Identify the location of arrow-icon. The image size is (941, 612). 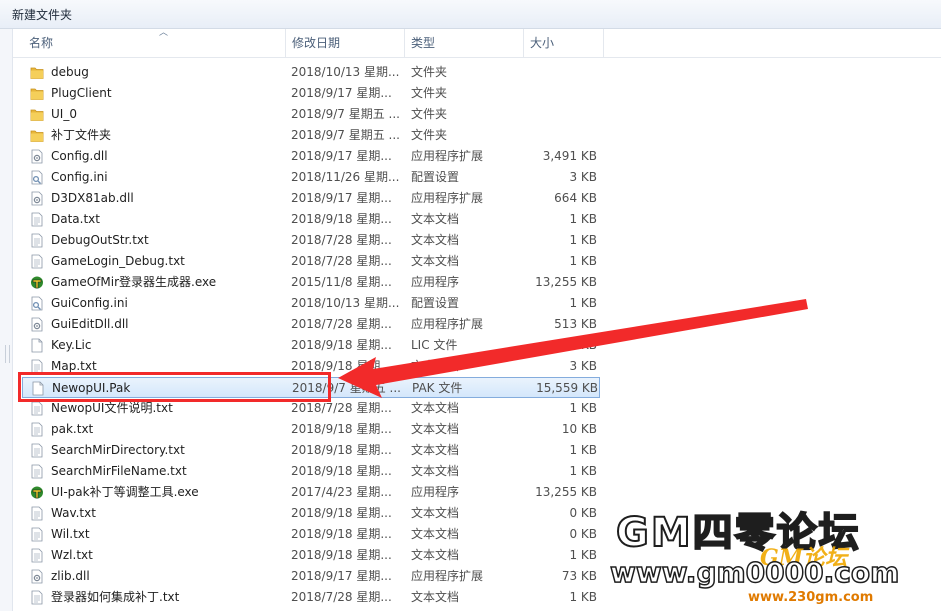
(573, 348).